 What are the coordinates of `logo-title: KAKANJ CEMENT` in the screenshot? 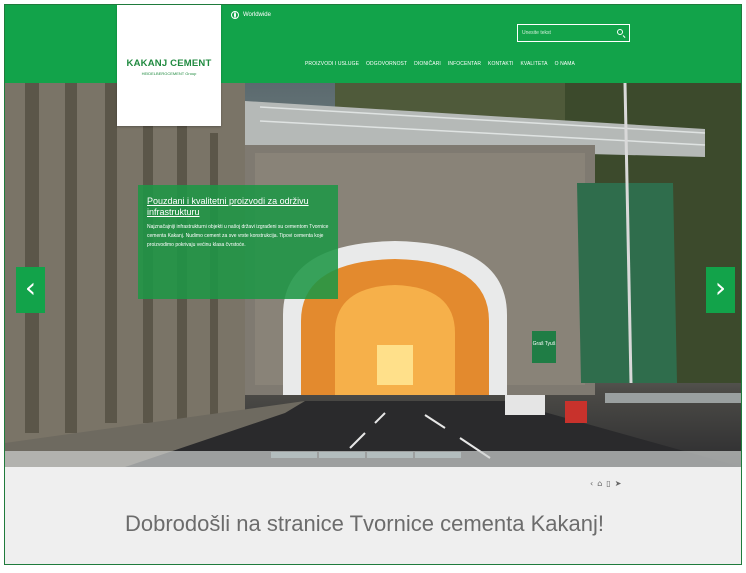 It's located at (169, 63).